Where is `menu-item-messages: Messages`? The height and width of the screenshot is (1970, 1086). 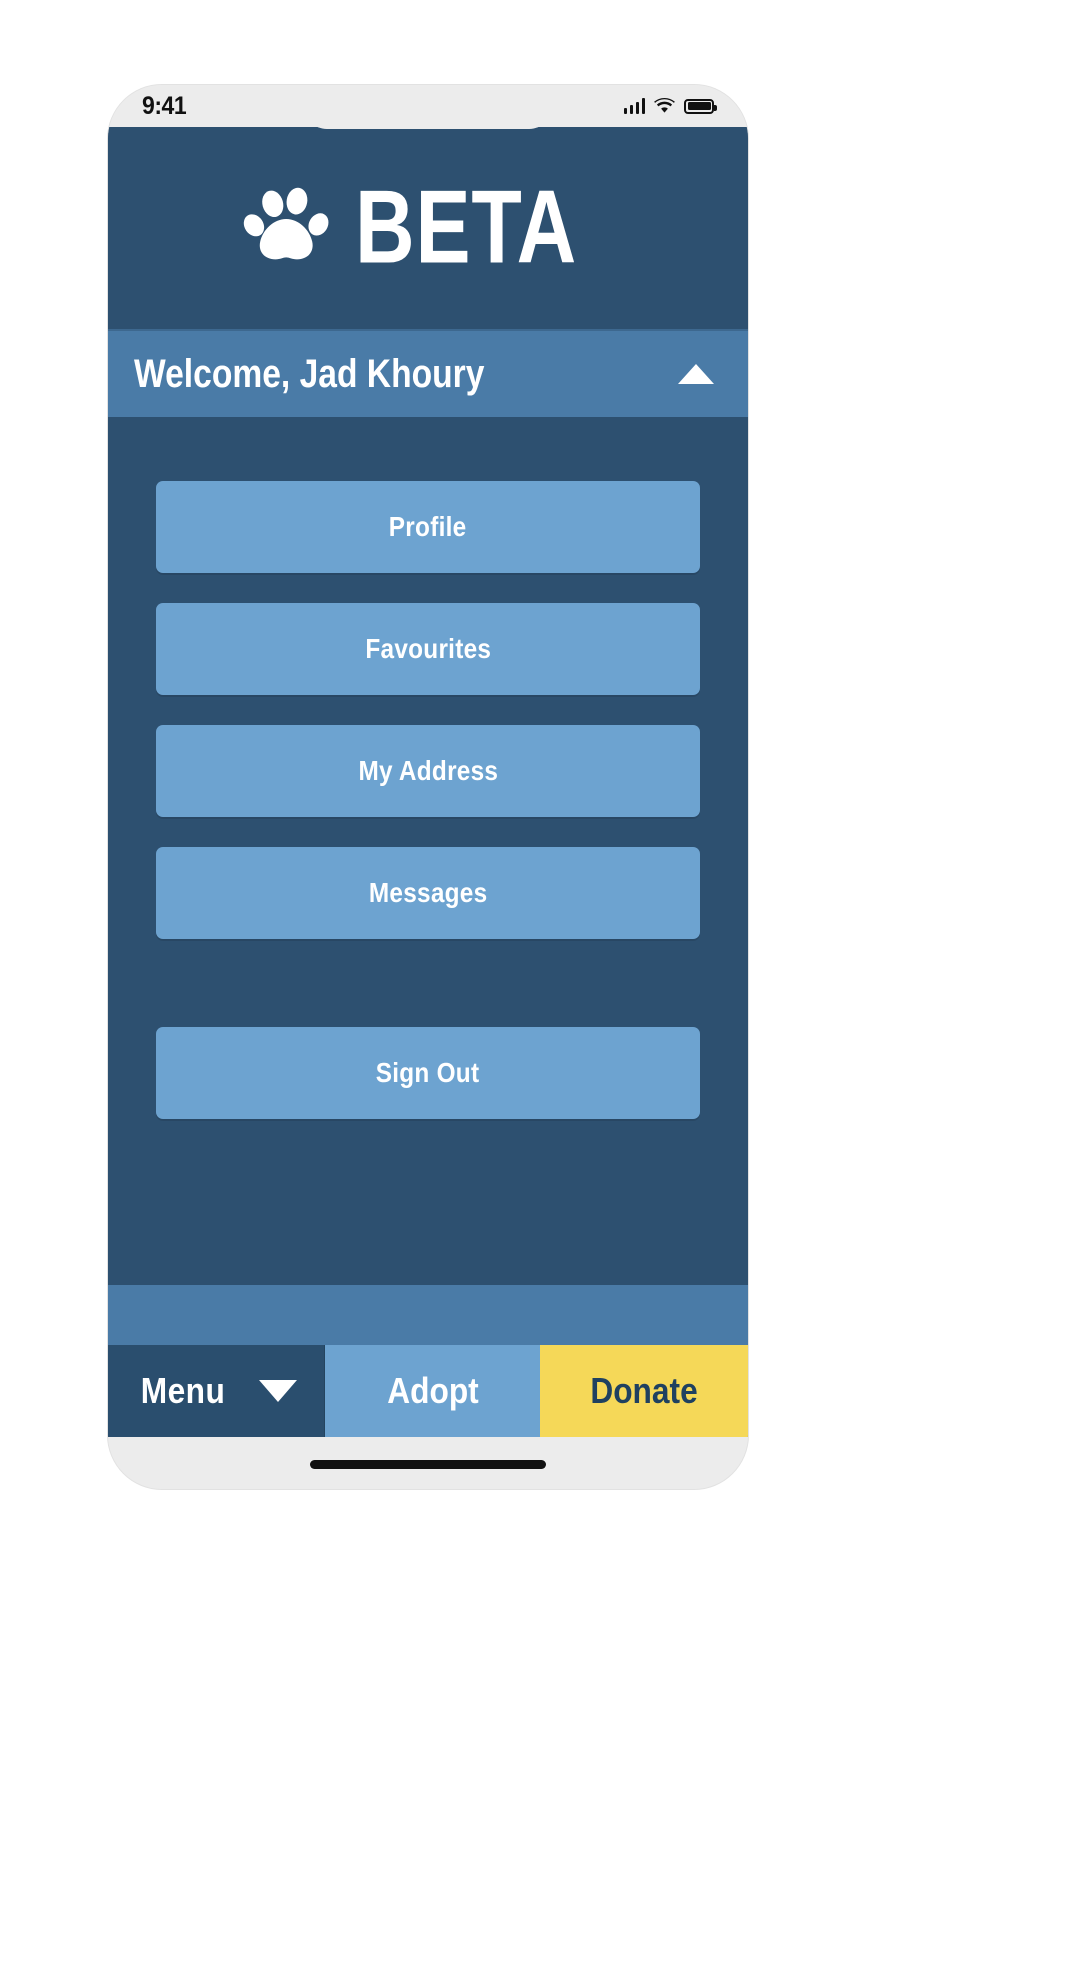
menu-item-messages: Messages is located at coordinates (428, 893).